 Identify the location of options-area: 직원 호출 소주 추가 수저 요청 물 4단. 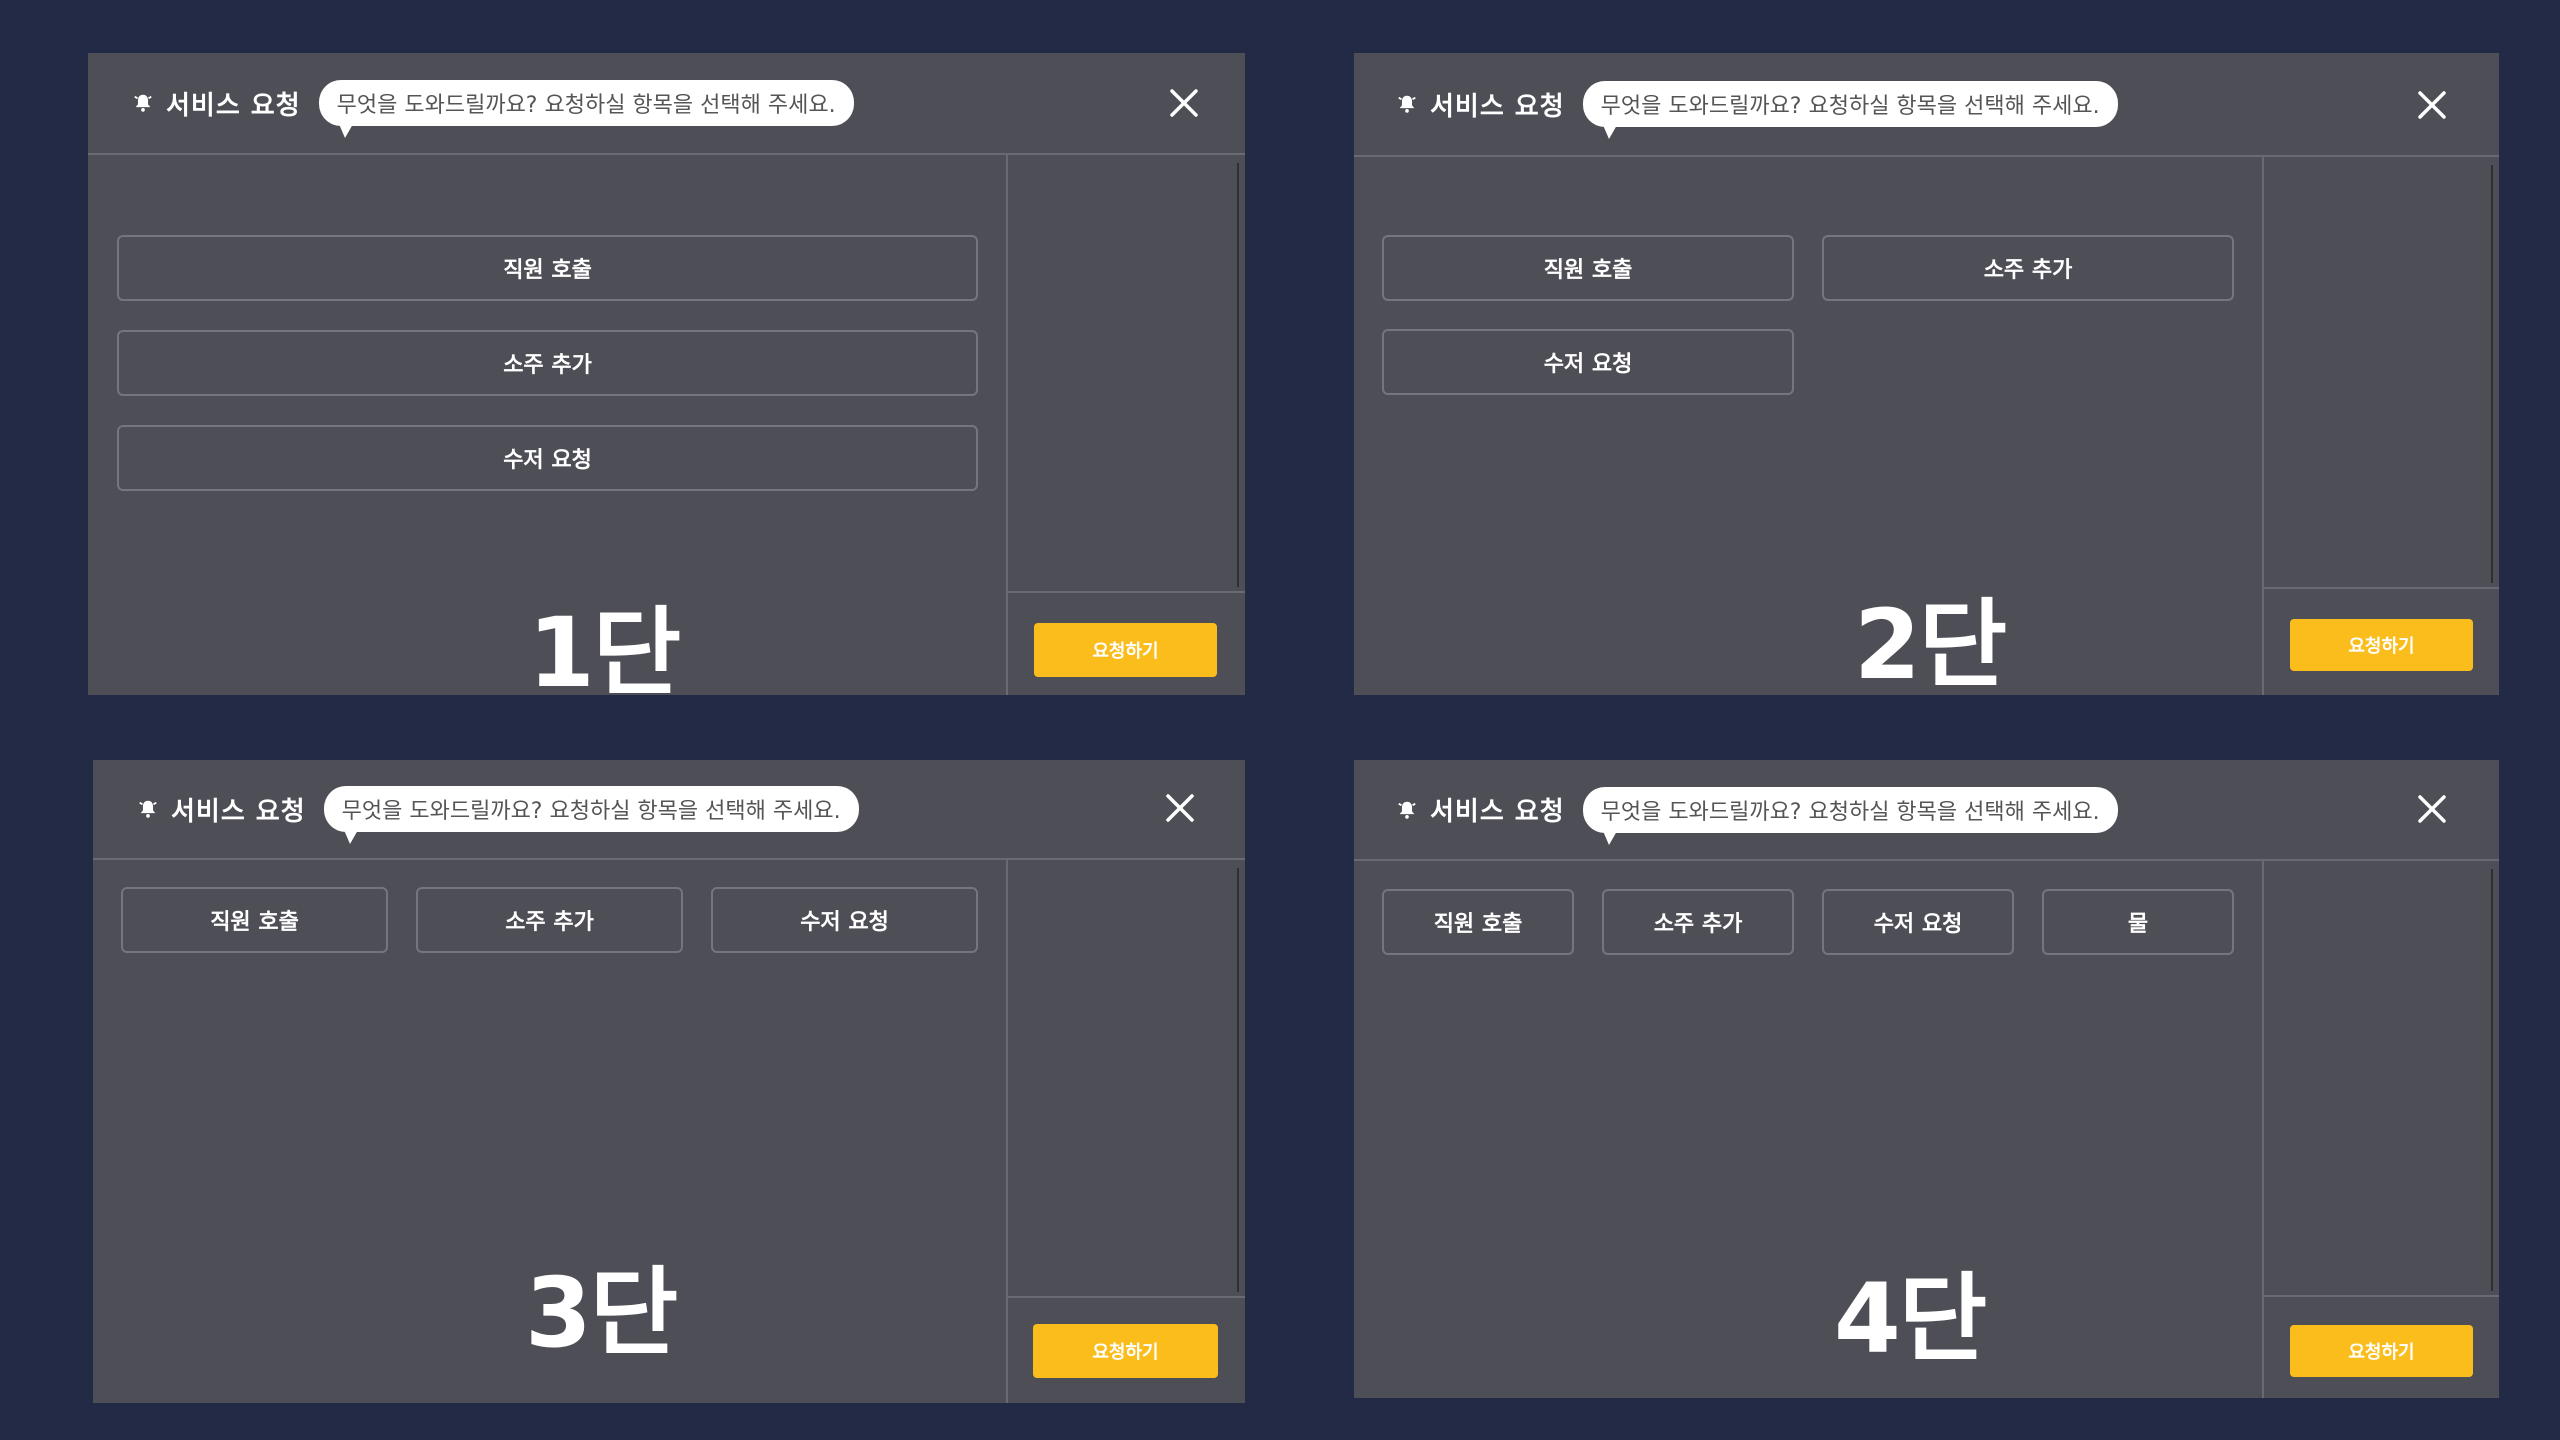
(1808, 1129).